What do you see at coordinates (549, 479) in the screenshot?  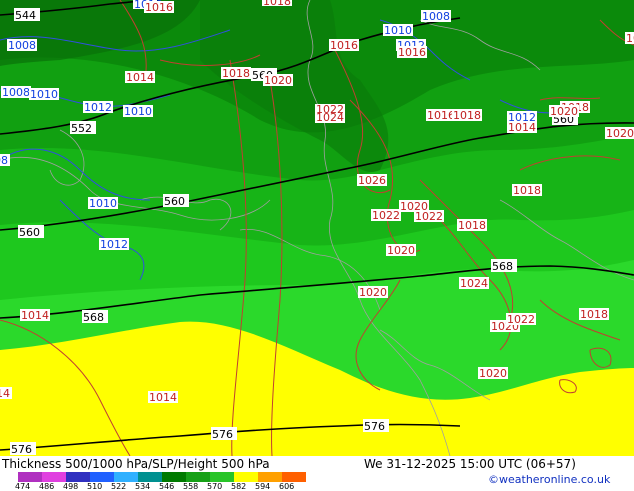 I see `credit-link: ©weatheronline.co.uk` at bounding box center [549, 479].